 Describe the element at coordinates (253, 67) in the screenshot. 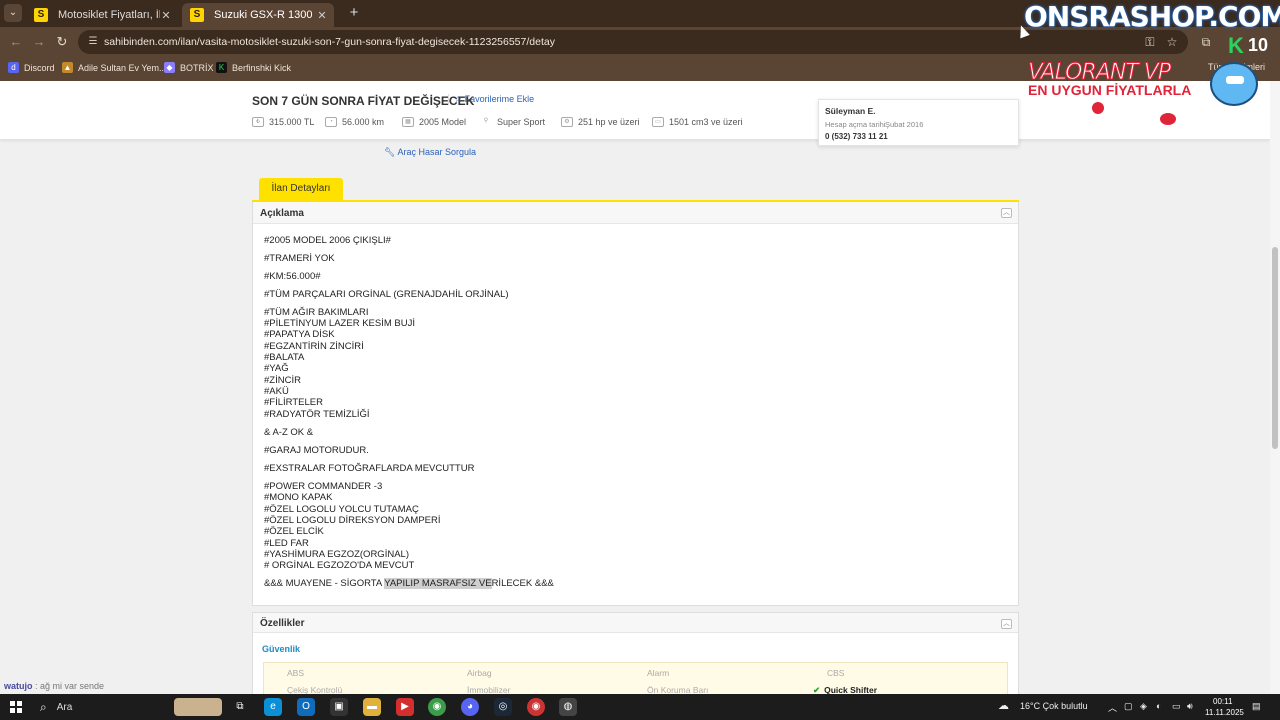

I see `bookmark-kick: K Berfinshki Kick` at that location.